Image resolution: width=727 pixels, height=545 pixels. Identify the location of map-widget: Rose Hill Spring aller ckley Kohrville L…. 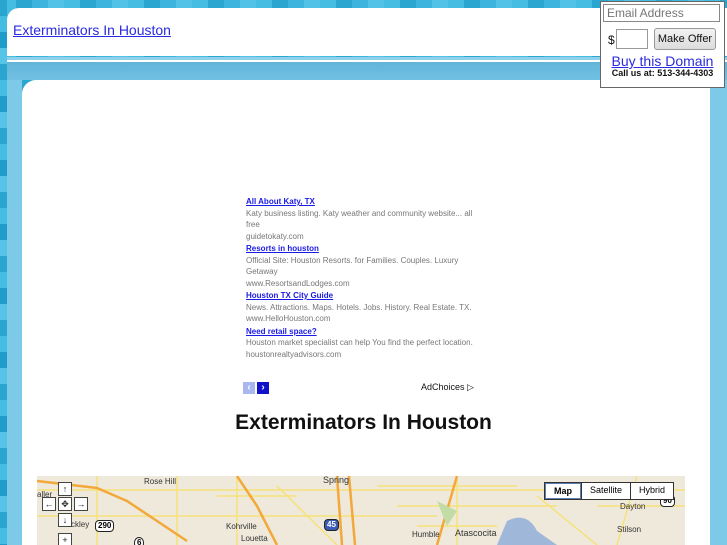
(361, 510).